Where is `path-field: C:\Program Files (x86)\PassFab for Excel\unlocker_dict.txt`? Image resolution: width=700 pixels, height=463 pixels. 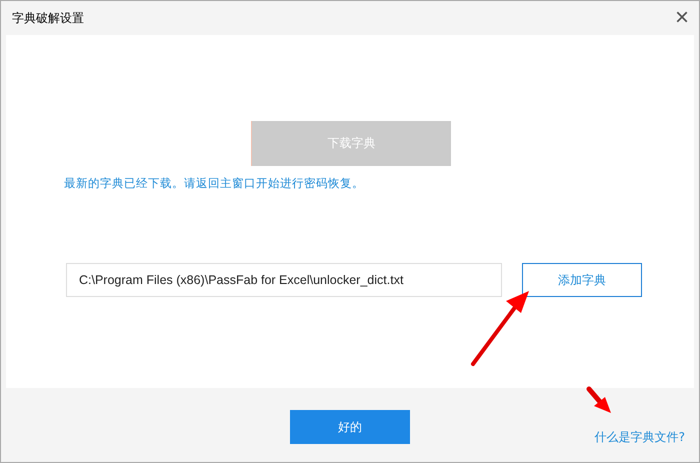
path-field: C:\Program Files (x86)\PassFab for Excel\unlocker_dict.txt is located at coordinates (284, 280).